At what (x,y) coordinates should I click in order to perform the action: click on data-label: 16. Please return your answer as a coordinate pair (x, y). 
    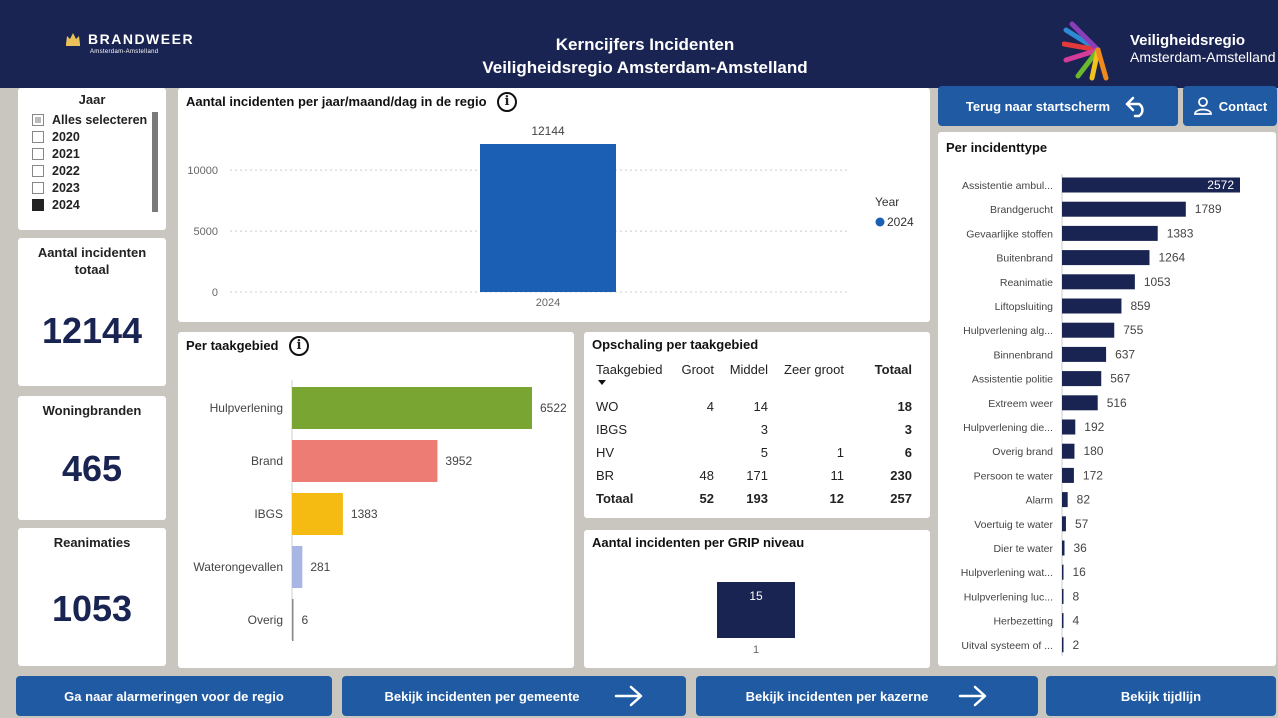
    Looking at the image, I should click on (1080, 572).